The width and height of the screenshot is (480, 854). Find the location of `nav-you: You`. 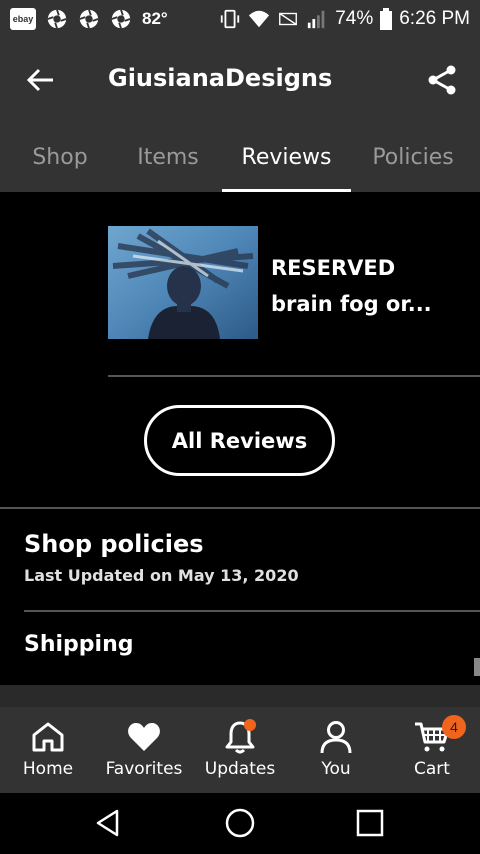

nav-you: You is located at coordinates (336, 750).